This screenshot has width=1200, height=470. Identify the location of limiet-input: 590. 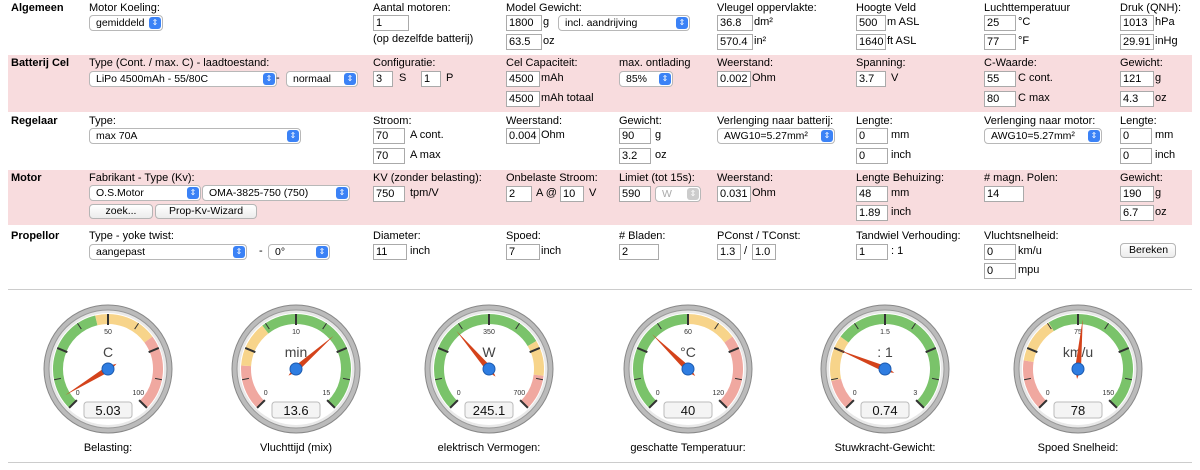
(635, 194).